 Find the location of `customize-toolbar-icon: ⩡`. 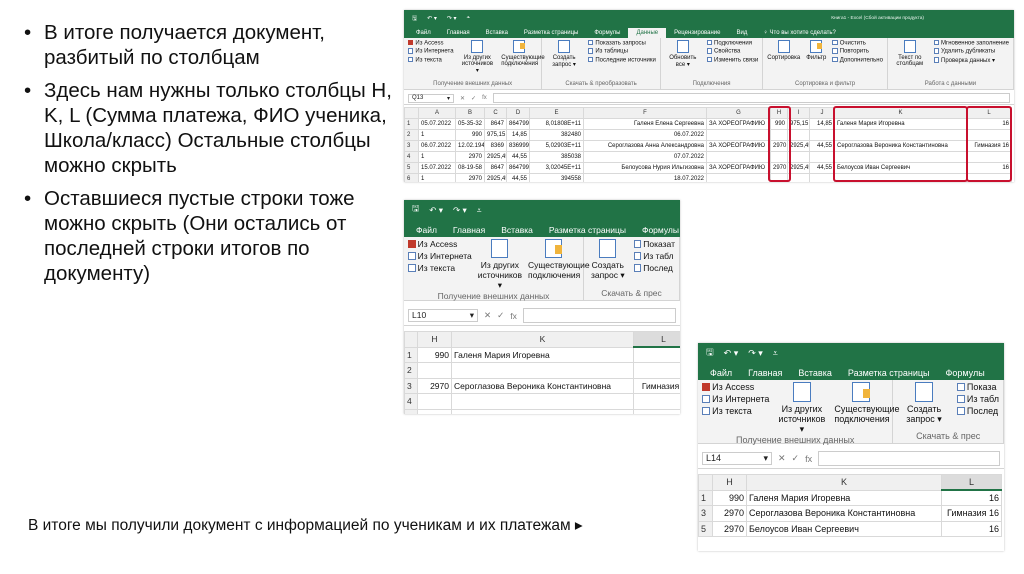

customize-toolbar-icon: ⩡ is located at coordinates (468, 18).